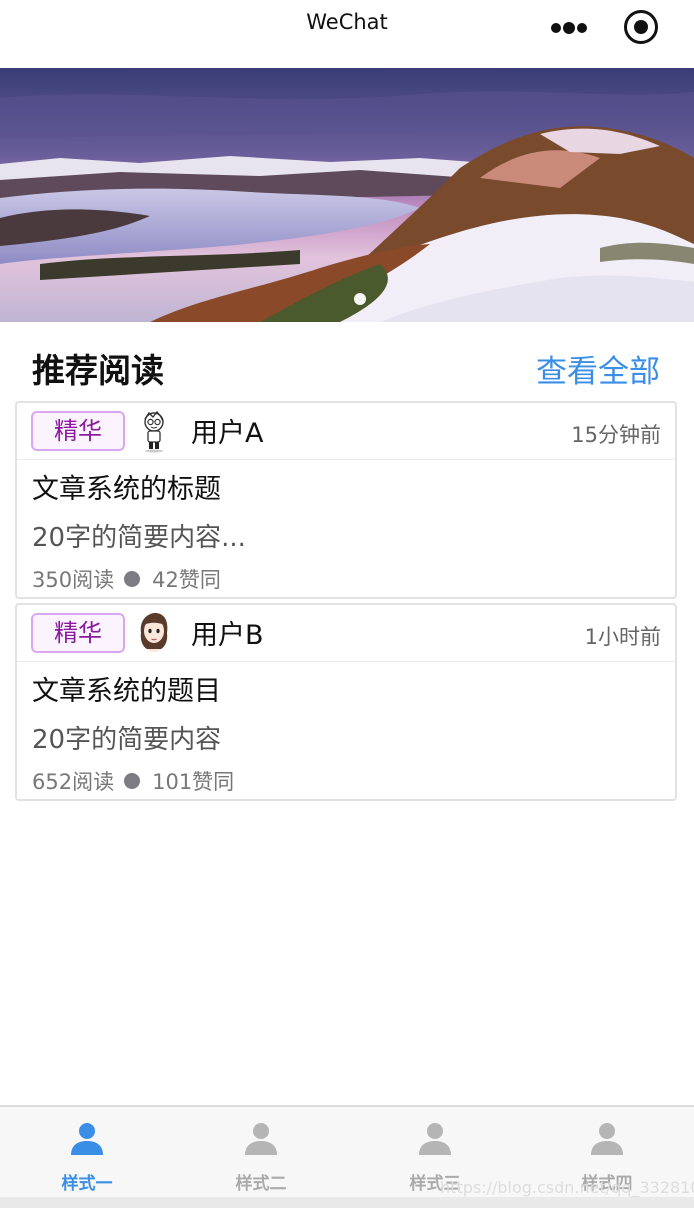  I want to click on article-stats: 652阅读 101赞同, so click(133, 781).